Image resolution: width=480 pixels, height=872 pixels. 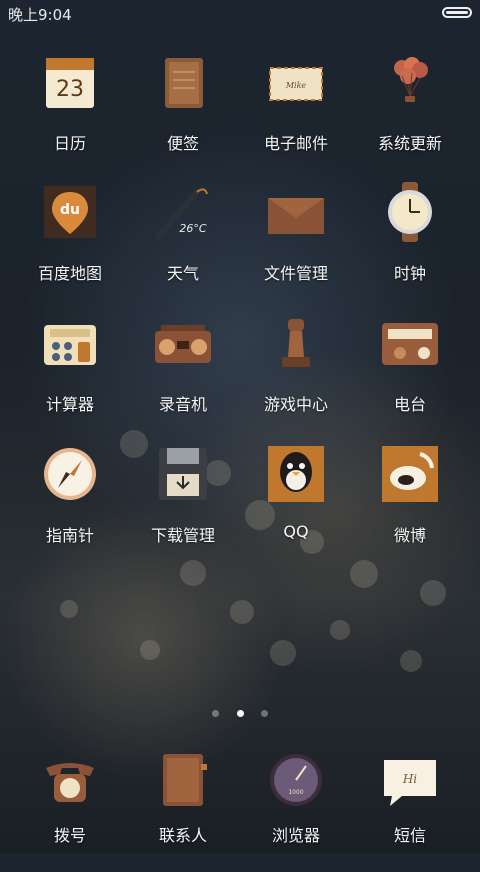 What do you see at coordinates (296, 239) in the screenshot?
I see `app-file-manager: 文件管理` at bounding box center [296, 239].